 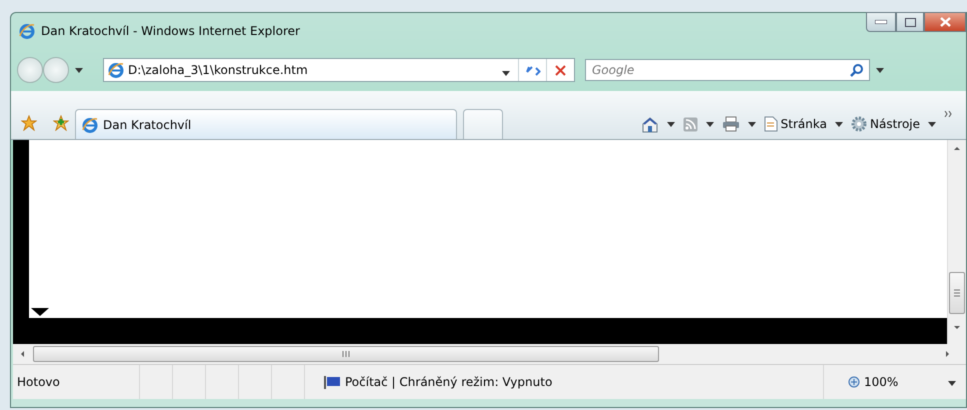 I want to click on add-favorite-icon, so click(x=61, y=123).